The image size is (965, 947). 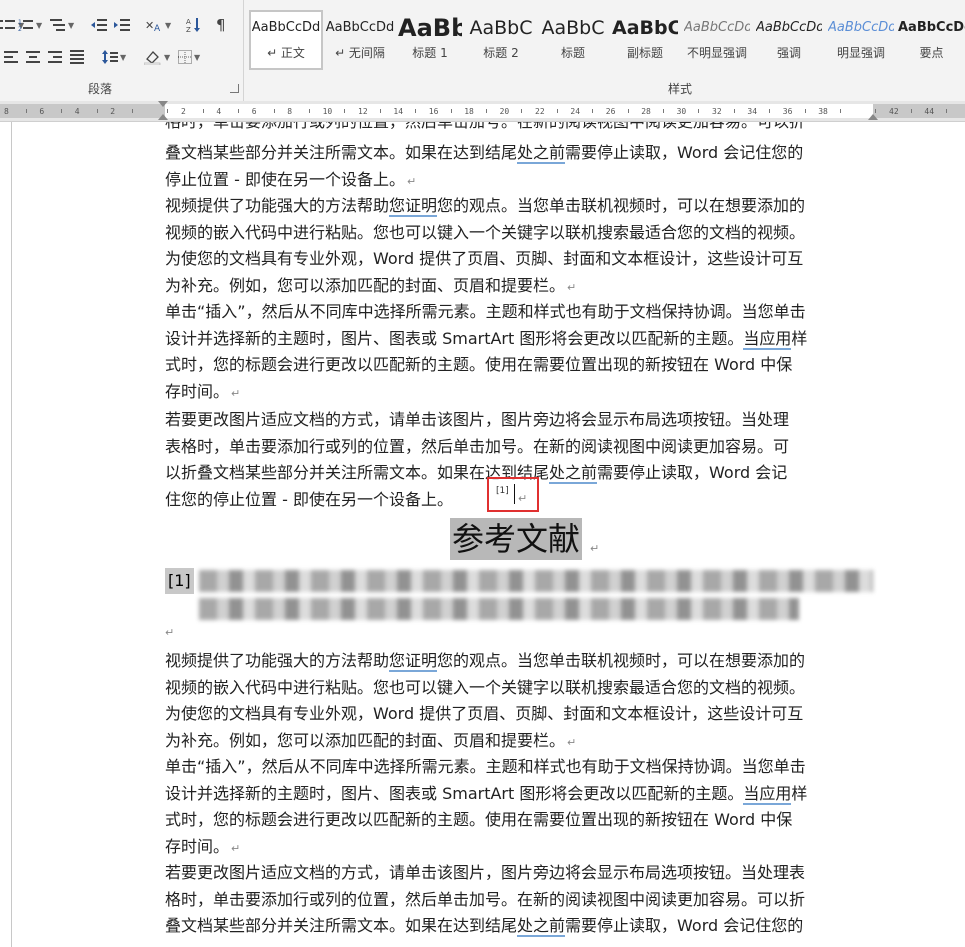 I want to click on multilevel-list-button: ▼, so click(x=62, y=25).